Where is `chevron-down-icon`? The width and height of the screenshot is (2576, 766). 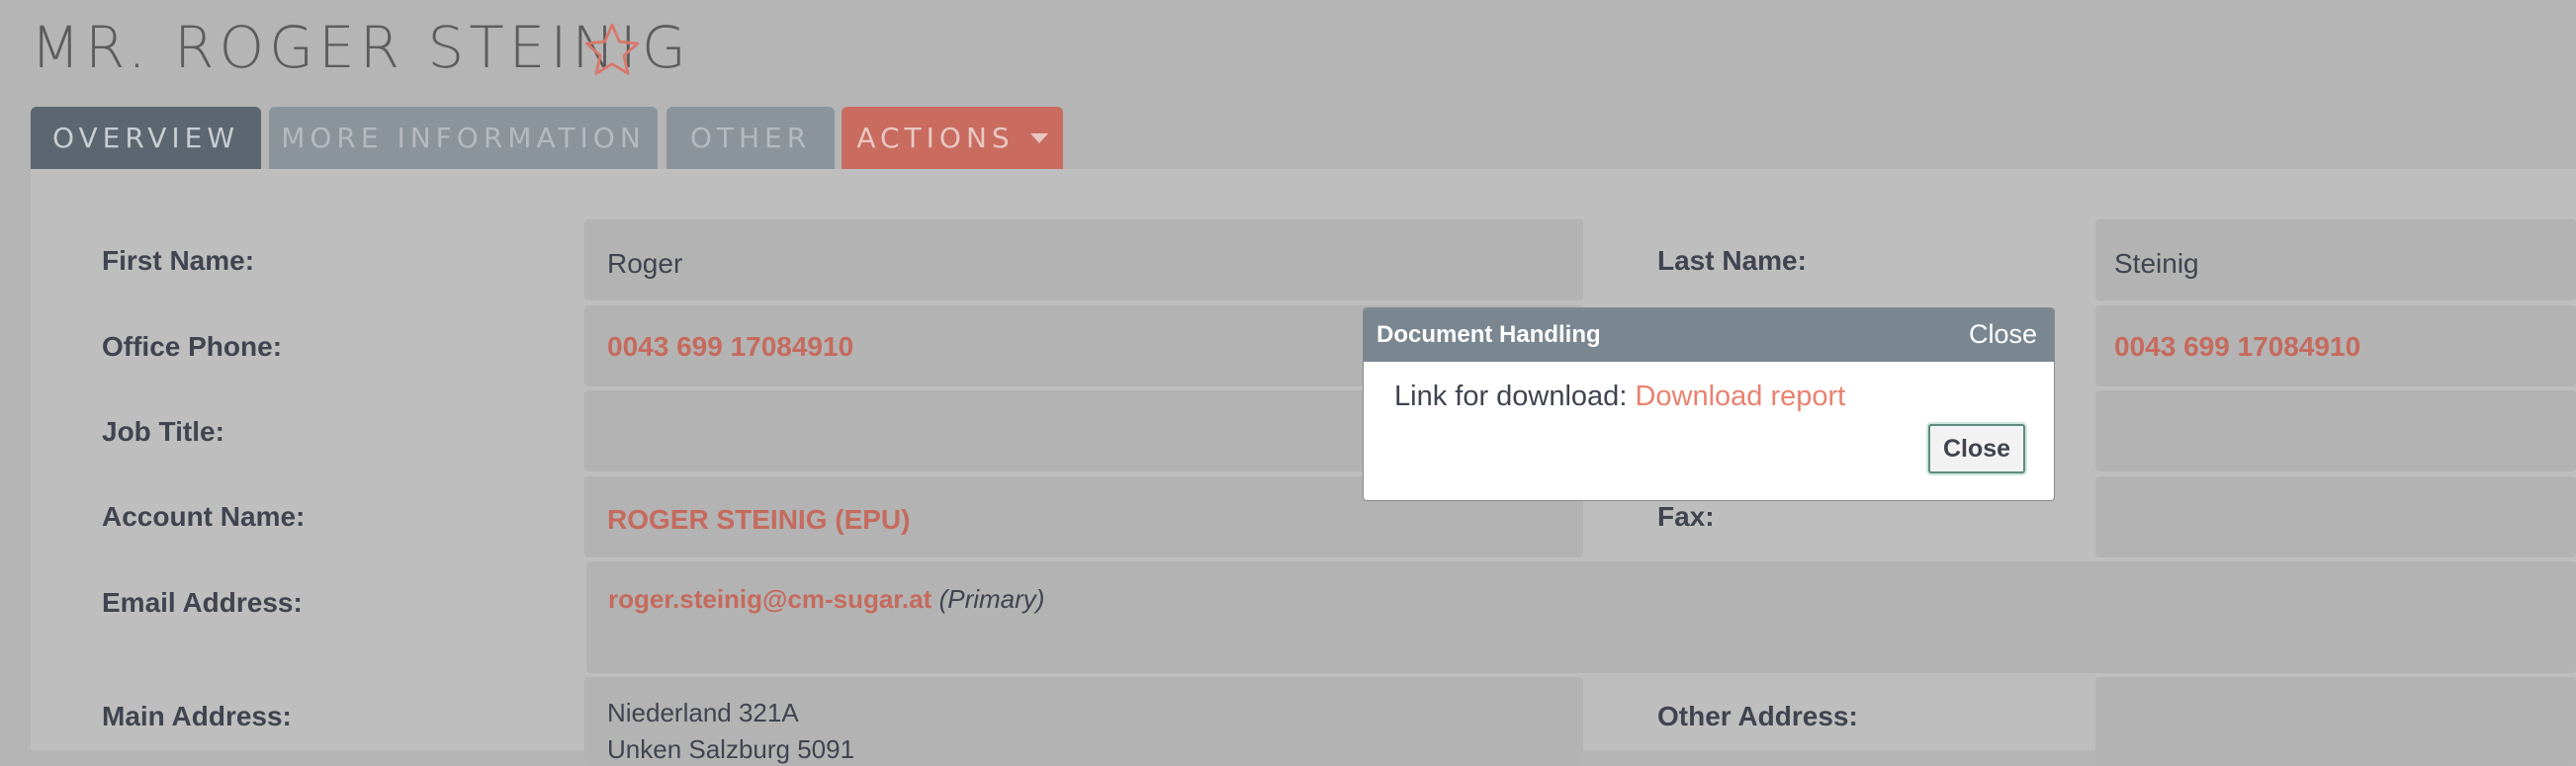 chevron-down-icon is located at coordinates (1038, 137).